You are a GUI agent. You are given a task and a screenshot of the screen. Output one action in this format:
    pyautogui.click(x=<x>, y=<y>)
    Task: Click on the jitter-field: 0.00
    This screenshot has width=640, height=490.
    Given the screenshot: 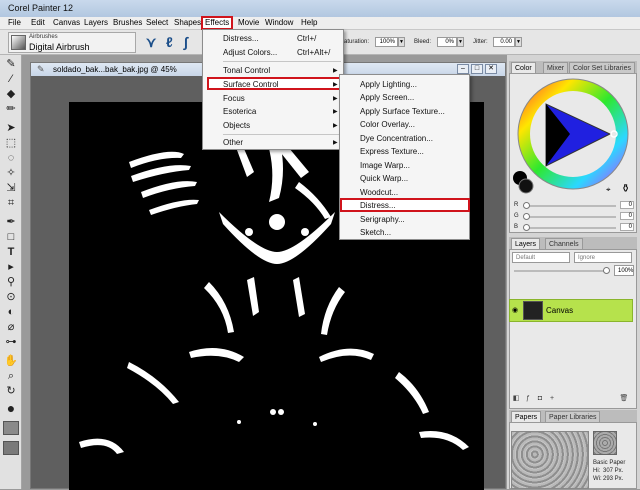 What is the action you would take?
    pyautogui.click(x=504, y=42)
    